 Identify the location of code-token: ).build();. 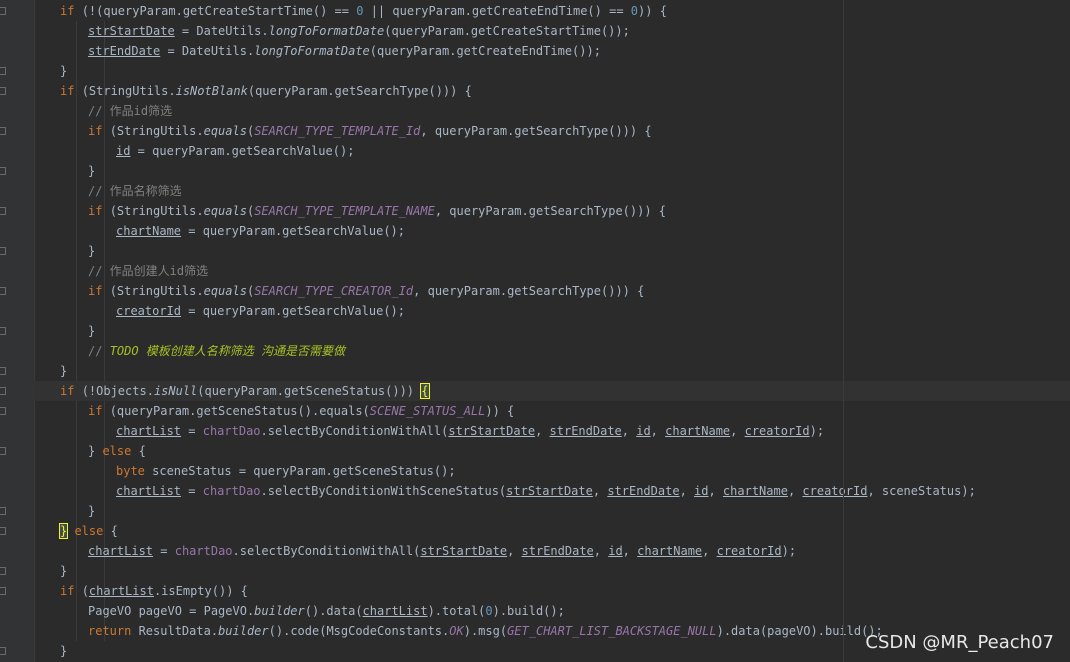
(528, 611).